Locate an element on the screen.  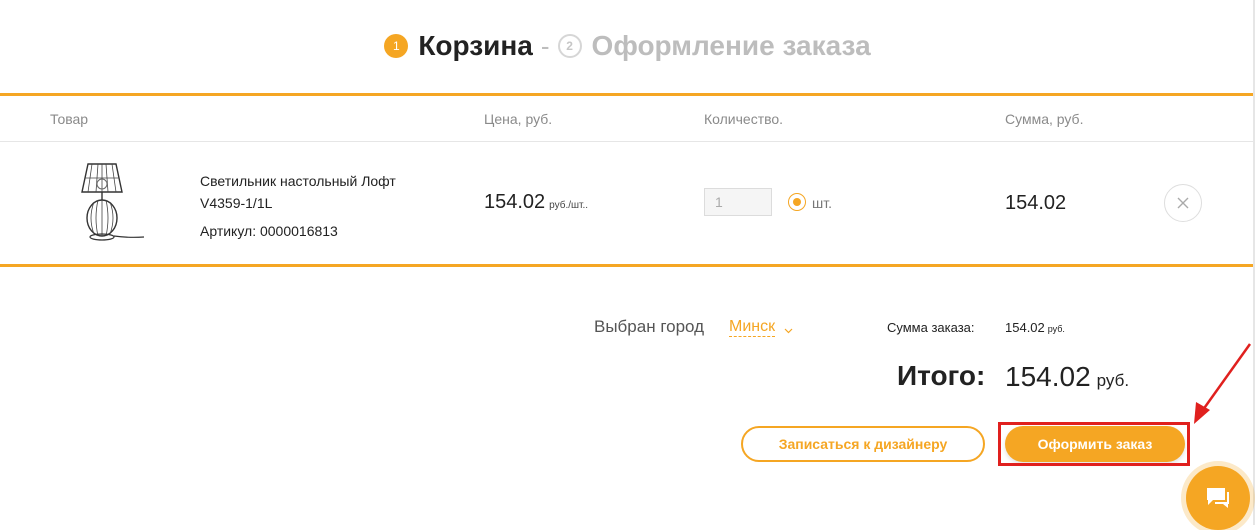
order-sum: 154.02 руб. is located at coordinates (1035, 327).